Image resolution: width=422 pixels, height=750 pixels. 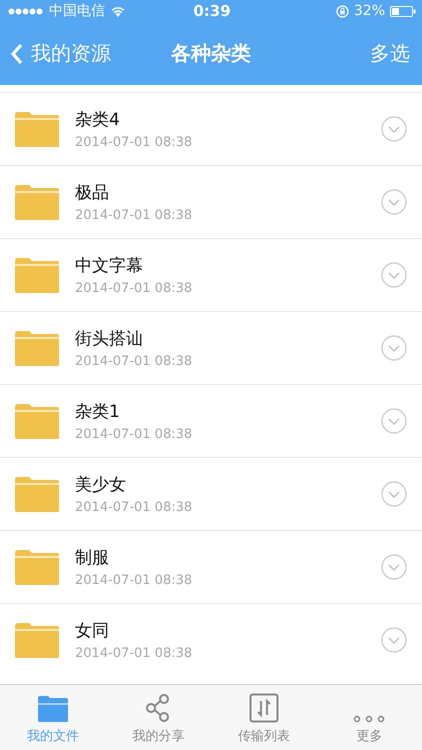 I want to click on battery-icon, so click(x=403, y=11).